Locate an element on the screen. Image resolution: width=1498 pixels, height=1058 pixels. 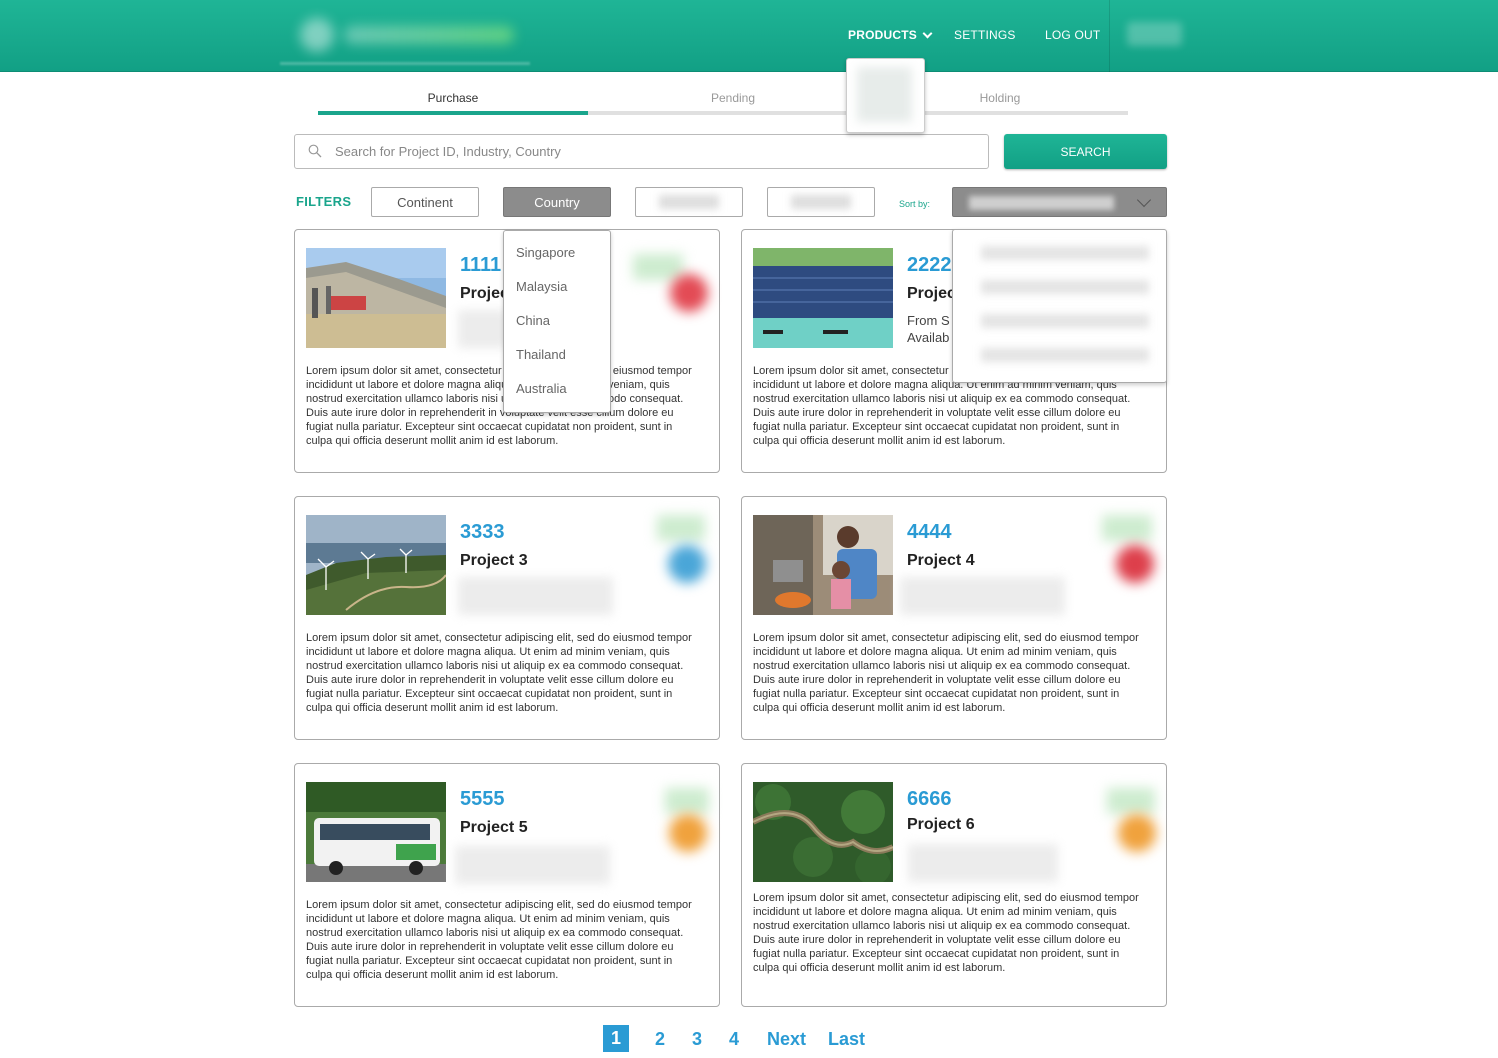
nav-products-label: PRODUCTS is located at coordinates (882, 35).